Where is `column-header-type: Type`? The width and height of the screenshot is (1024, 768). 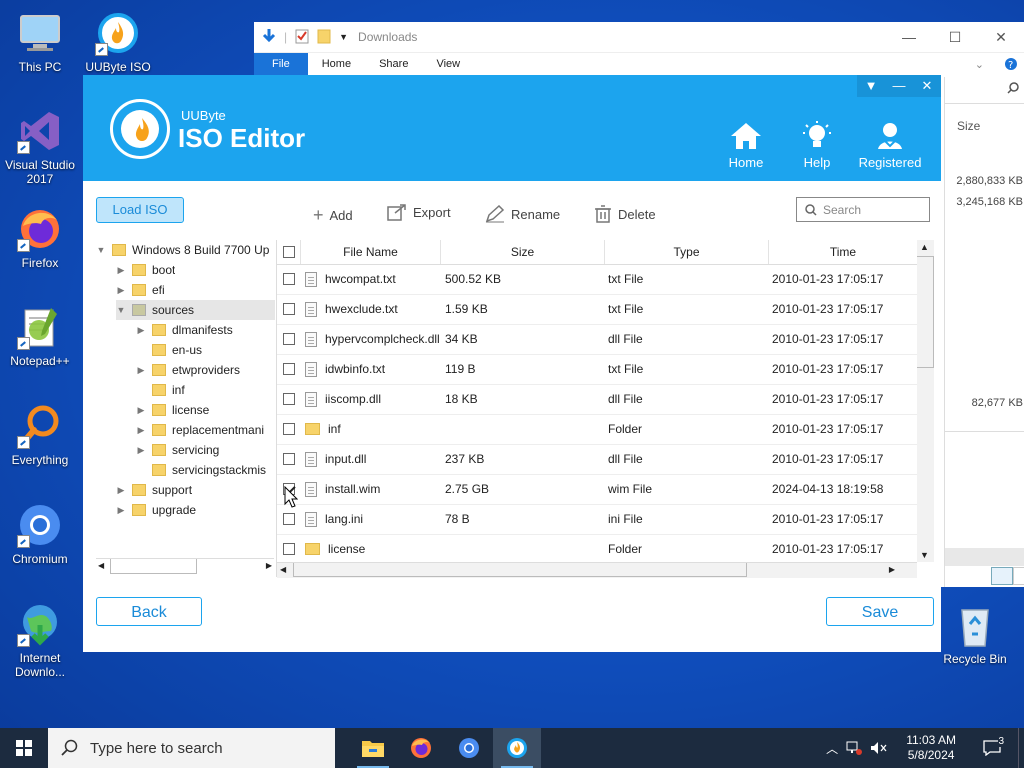
column-header-type: Type is located at coordinates (687, 252).